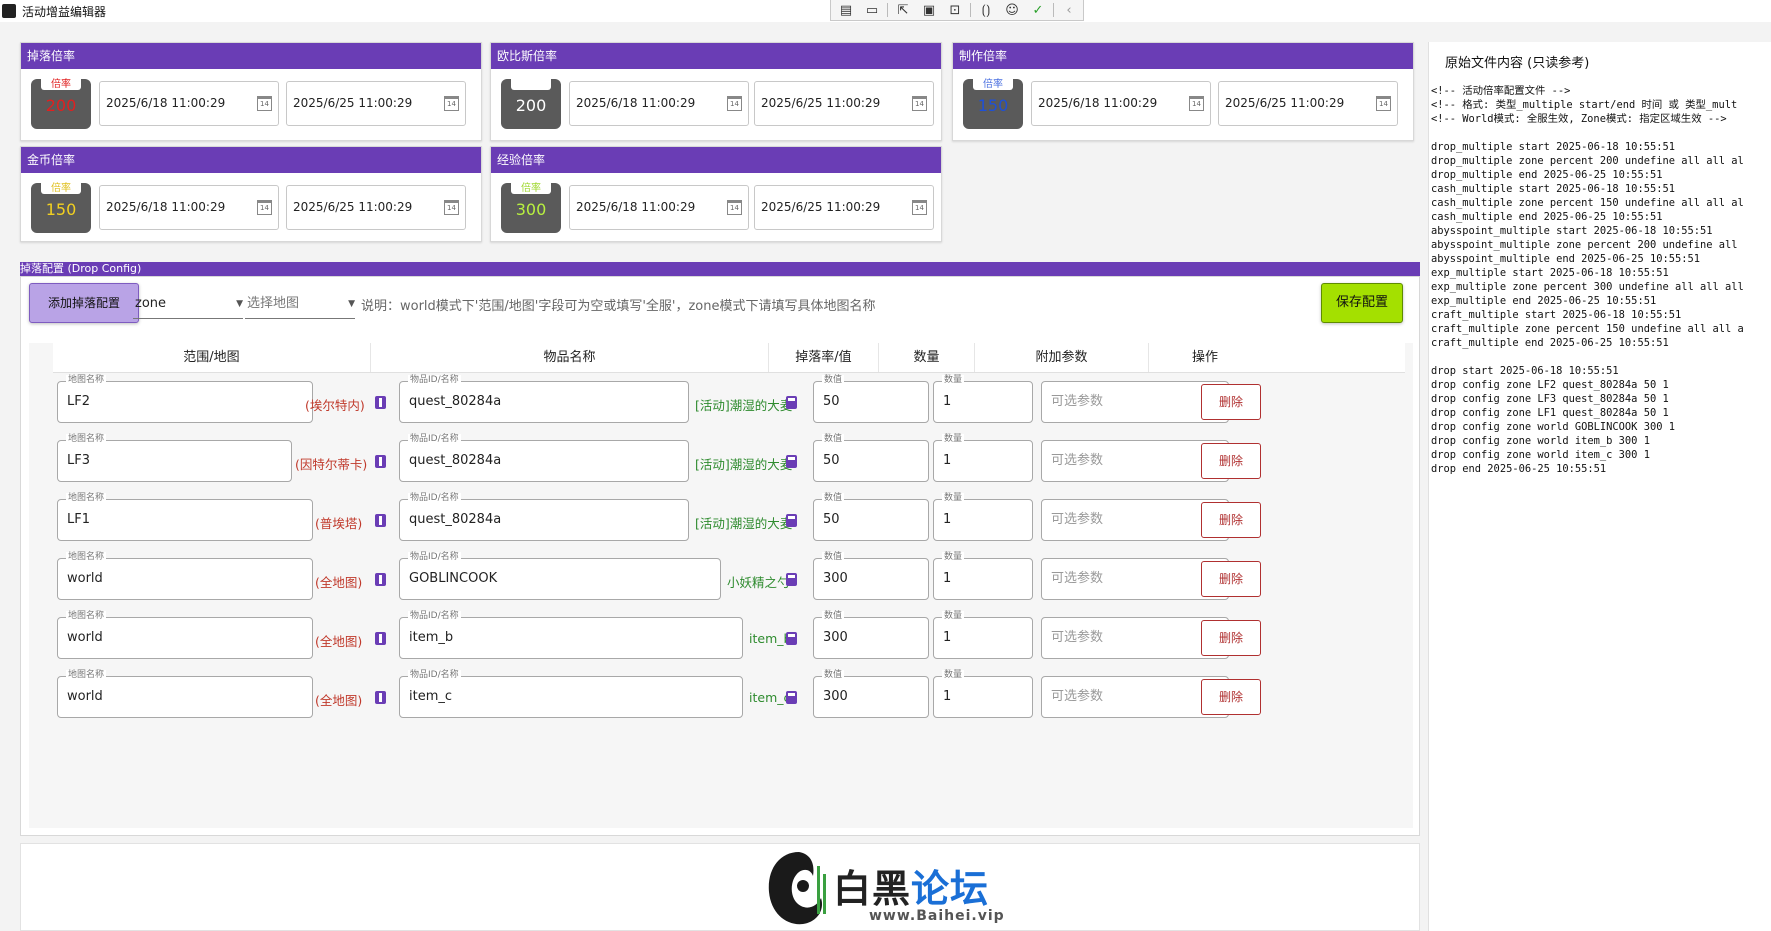 The image size is (1771, 931). What do you see at coordinates (166, 103) in the screenshot?
I see `start-date-value: 2025/6/18 11:00:29` at bounding box center [166, 103].